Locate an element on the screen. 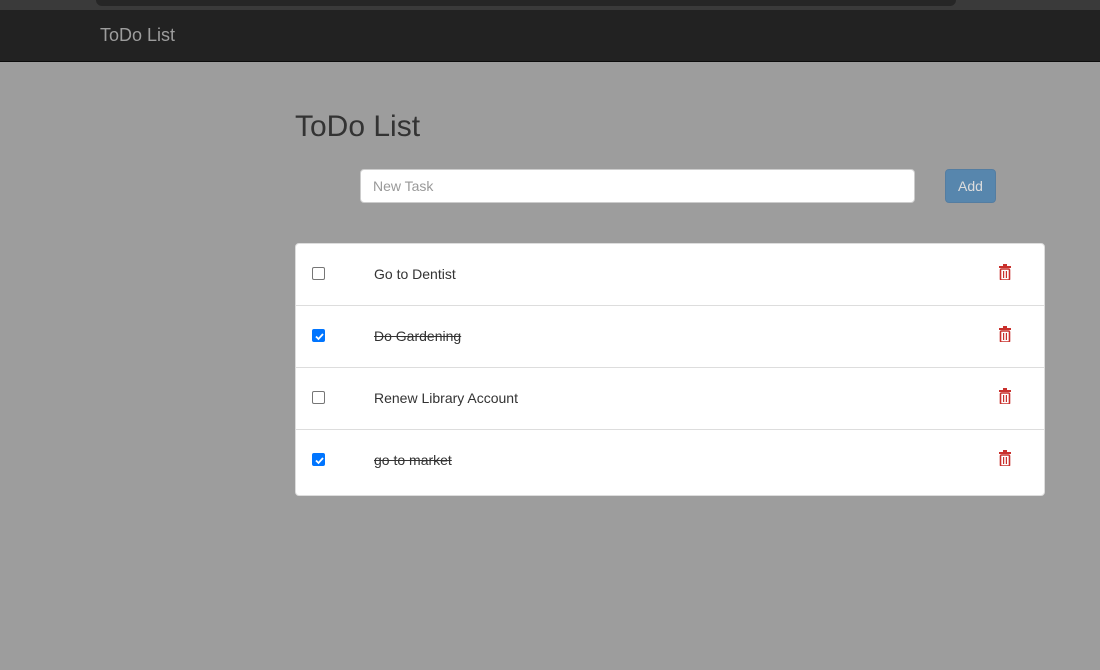  new-task-input is located at coordinates (637, 186).